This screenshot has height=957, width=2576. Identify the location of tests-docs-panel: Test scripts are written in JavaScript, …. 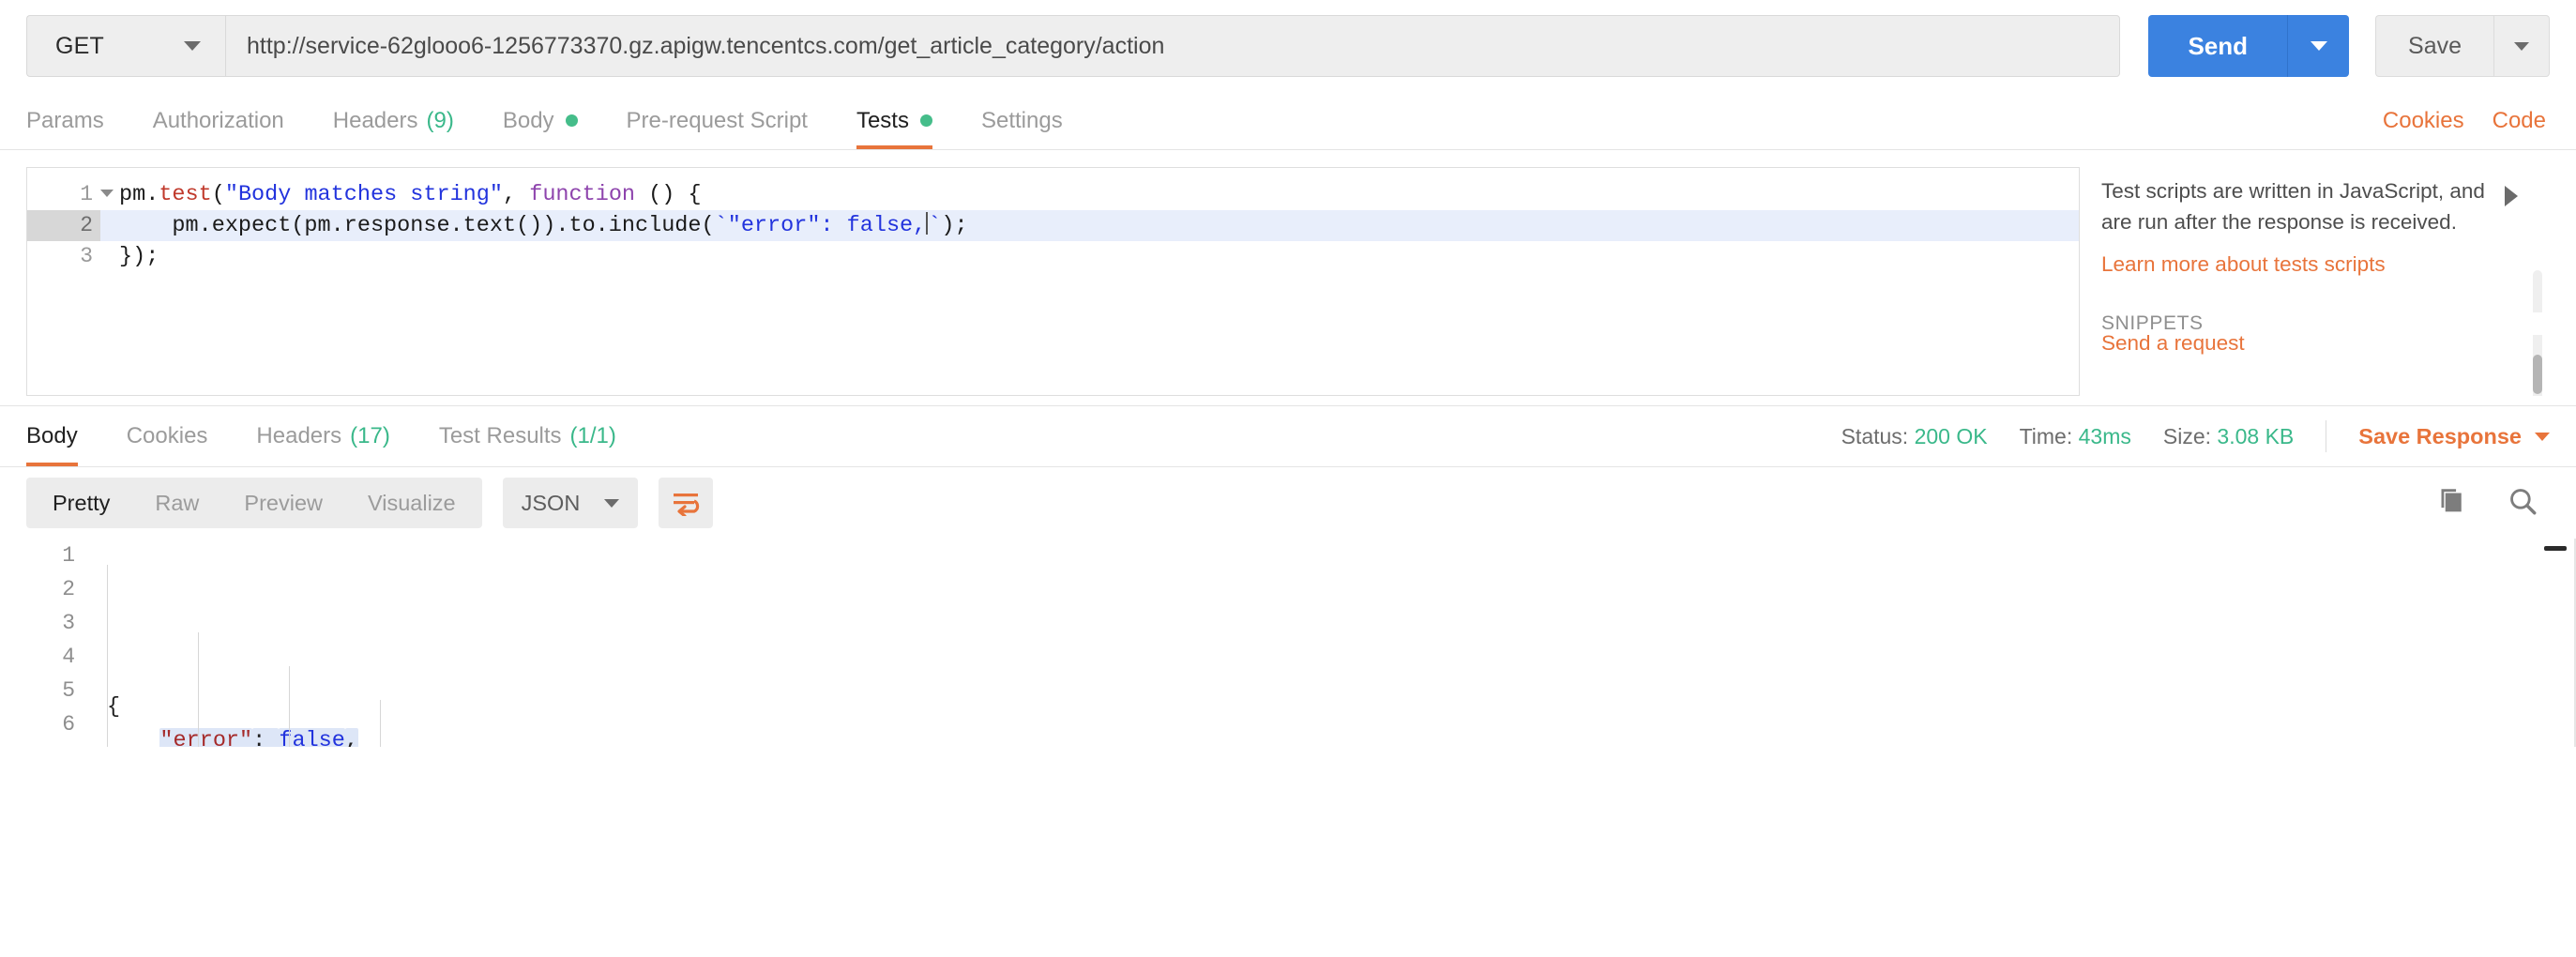
(2315, 281).